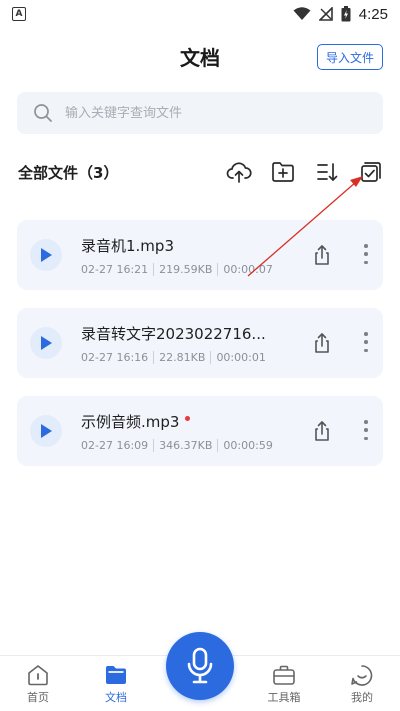  What do you see at coordinates (302, 13) in the screenshot?
I see `wifi-icon` at bounding box center [302, 13].